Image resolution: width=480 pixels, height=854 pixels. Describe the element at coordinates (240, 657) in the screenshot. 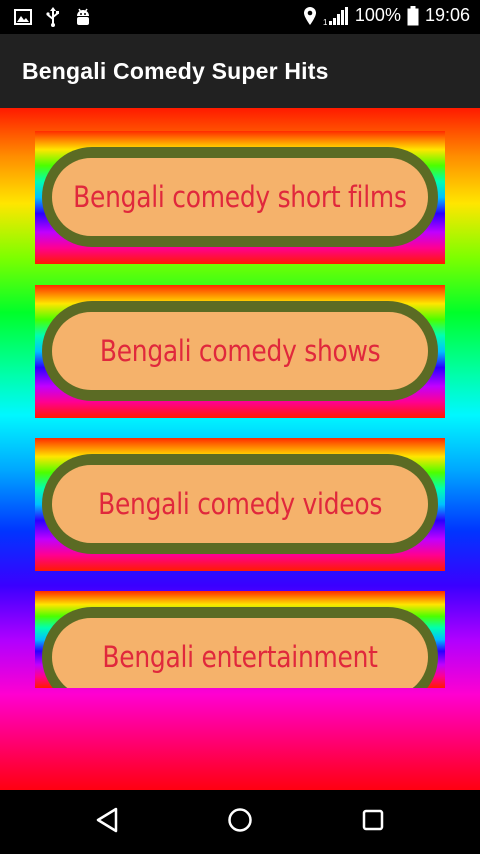

I see `menu-item-label: Bengali entertainment` at that location.